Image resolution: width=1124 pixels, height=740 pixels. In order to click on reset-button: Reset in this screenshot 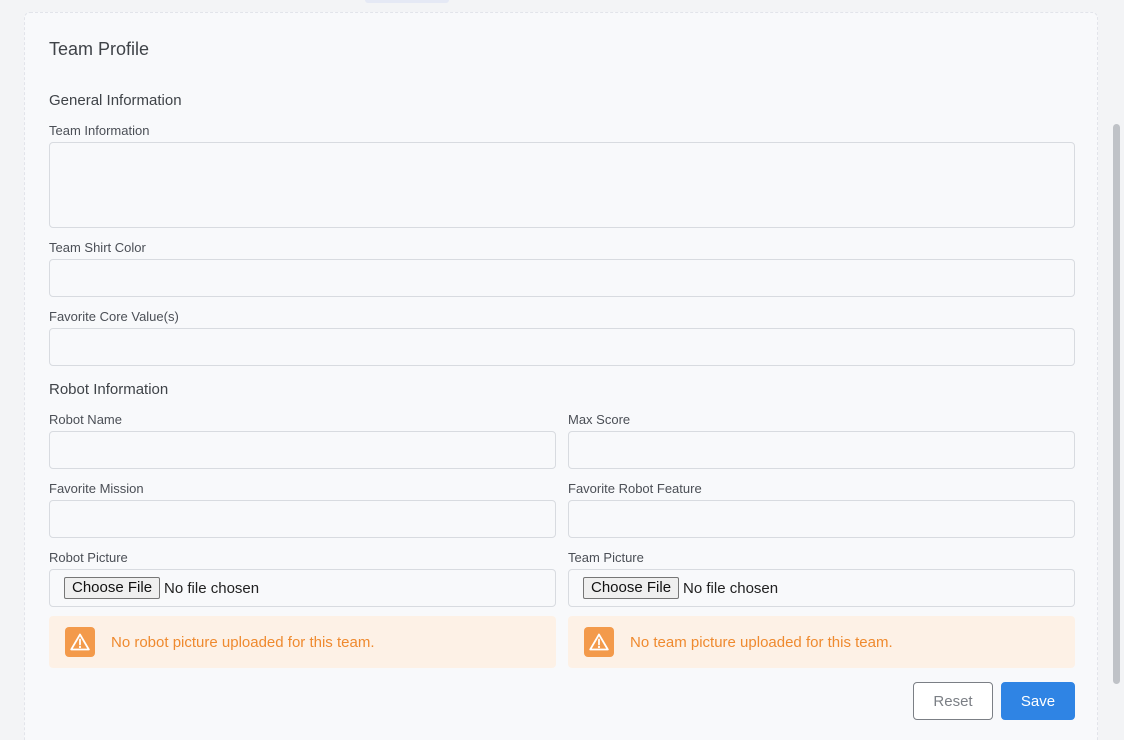, I will do `click(953, 701)`.